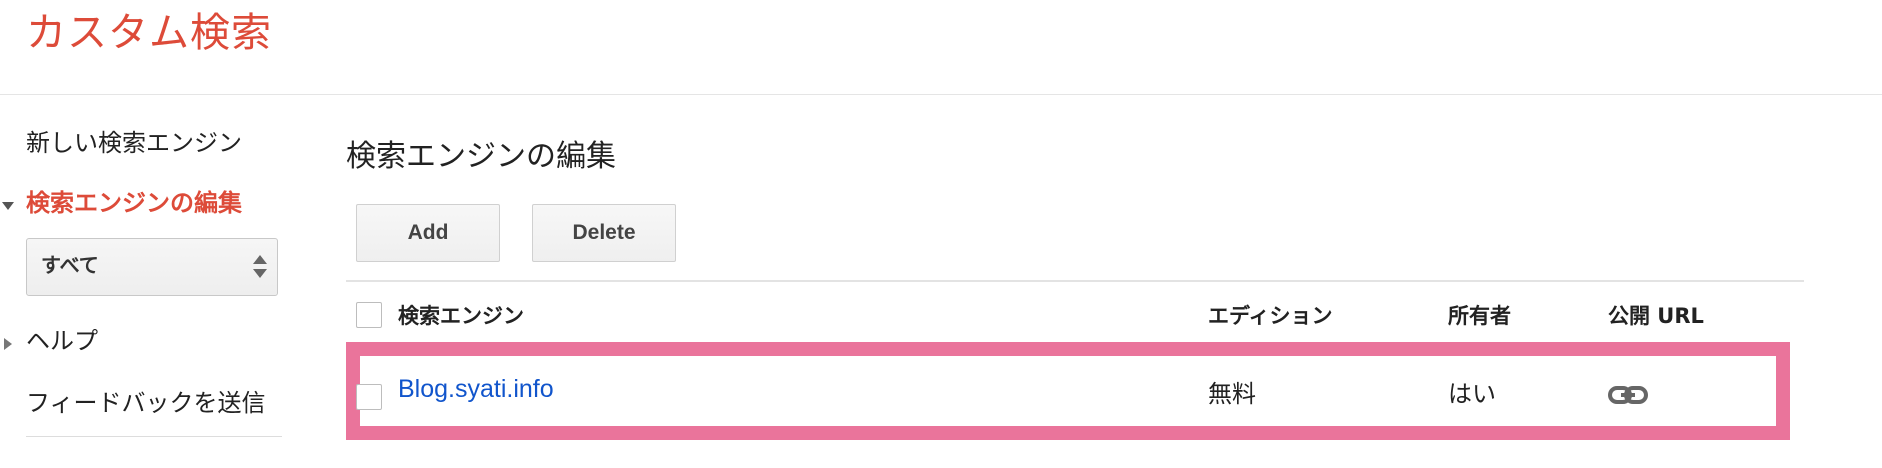  I want to click on up-down-arrows-icon, so click(260, 268).